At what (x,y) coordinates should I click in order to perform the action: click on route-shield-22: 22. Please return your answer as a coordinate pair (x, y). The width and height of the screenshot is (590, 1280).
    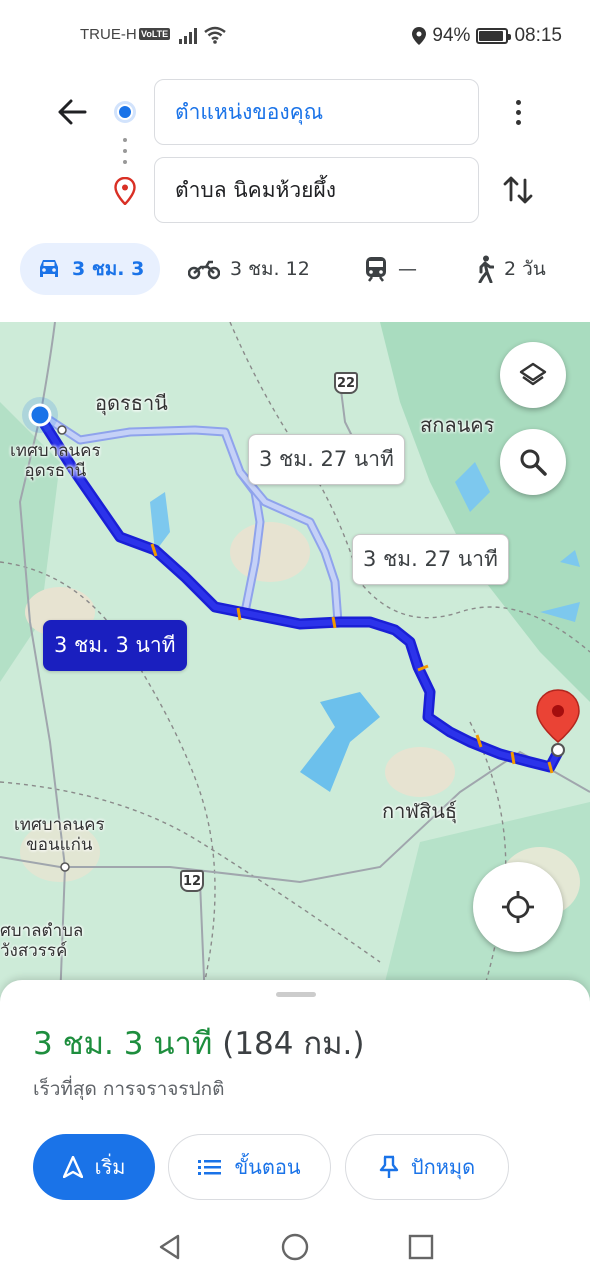
    Looking at the image, I should click on (346, 383).